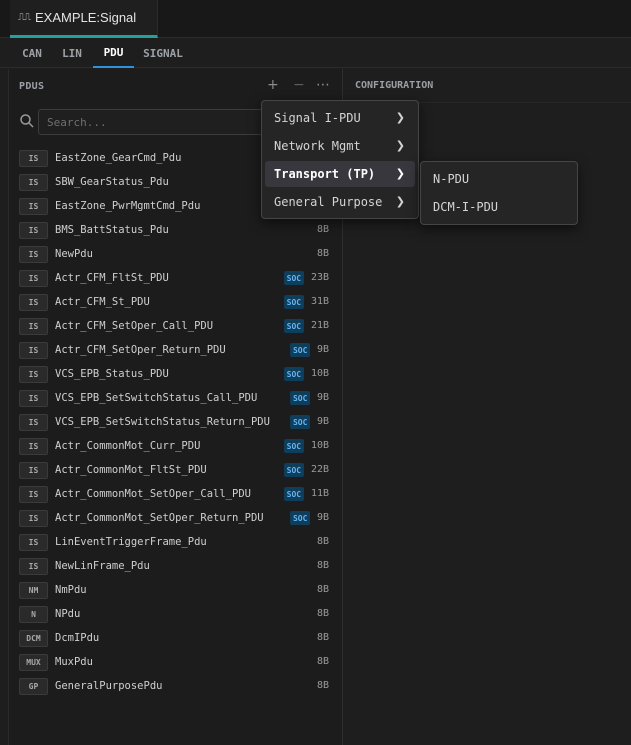 The width and height of the screenshot is (631, 745). Describe the element at coordinates (109, 686) in the screenshot. I see `pdu-name: GeneralPurposePdu` at that location.